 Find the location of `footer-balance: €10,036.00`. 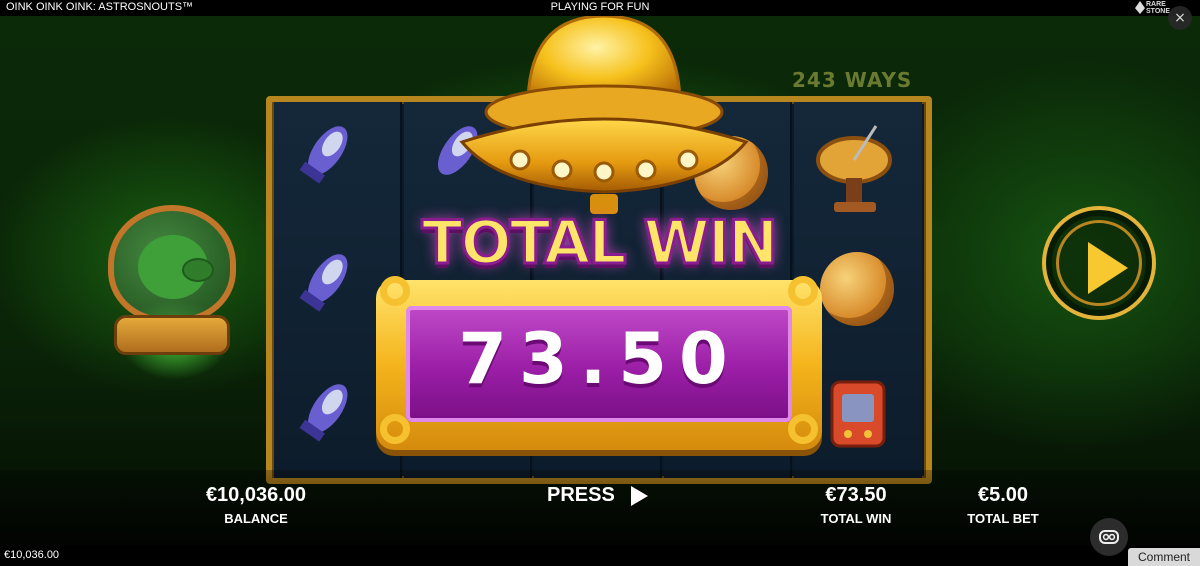

footer-balance: €10,036.00 is located at coordinates (32, 555).